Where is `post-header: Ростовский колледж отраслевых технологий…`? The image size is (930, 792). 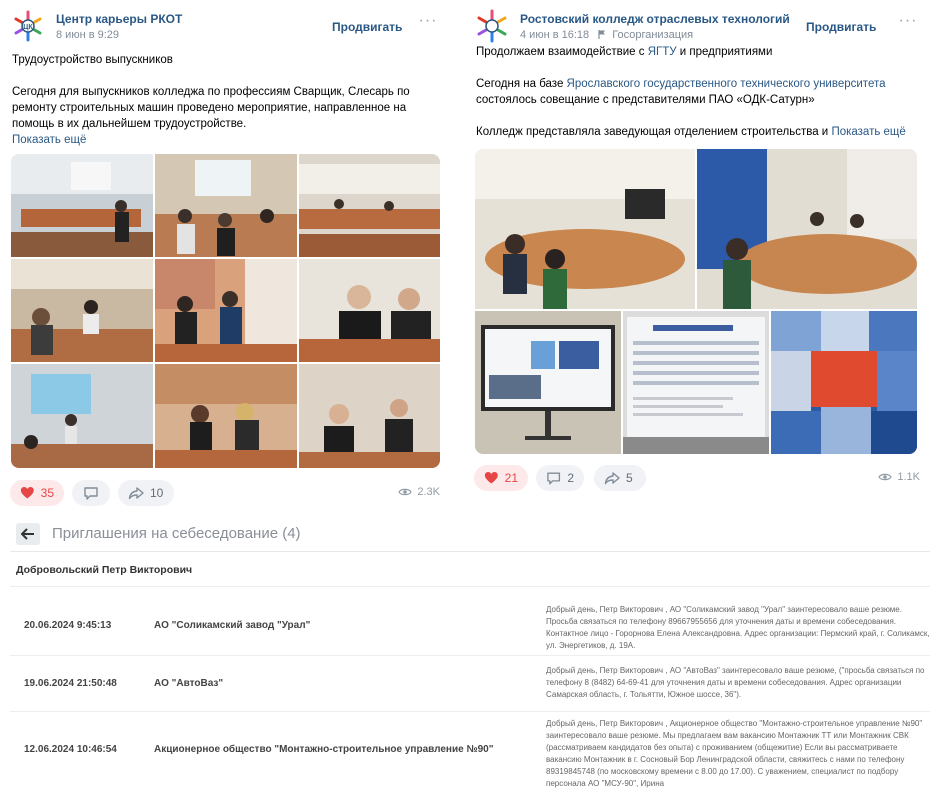
post-header: Ростовский колледж отраслевых технологий… is located at coordinates (697, 27).